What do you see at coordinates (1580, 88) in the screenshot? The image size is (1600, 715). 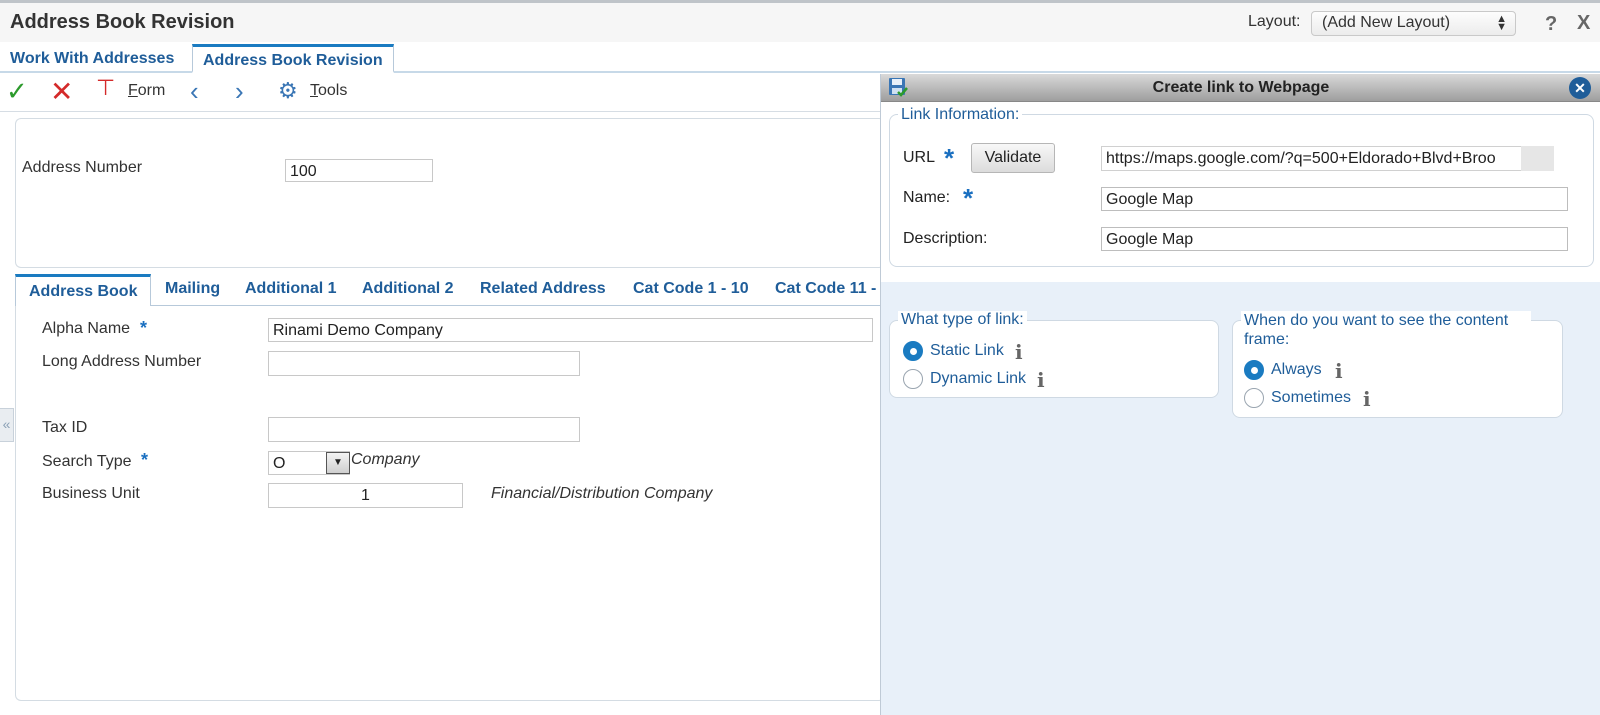 I see `dialog-close-icon: ✕` at bounding box center [1580, 88].